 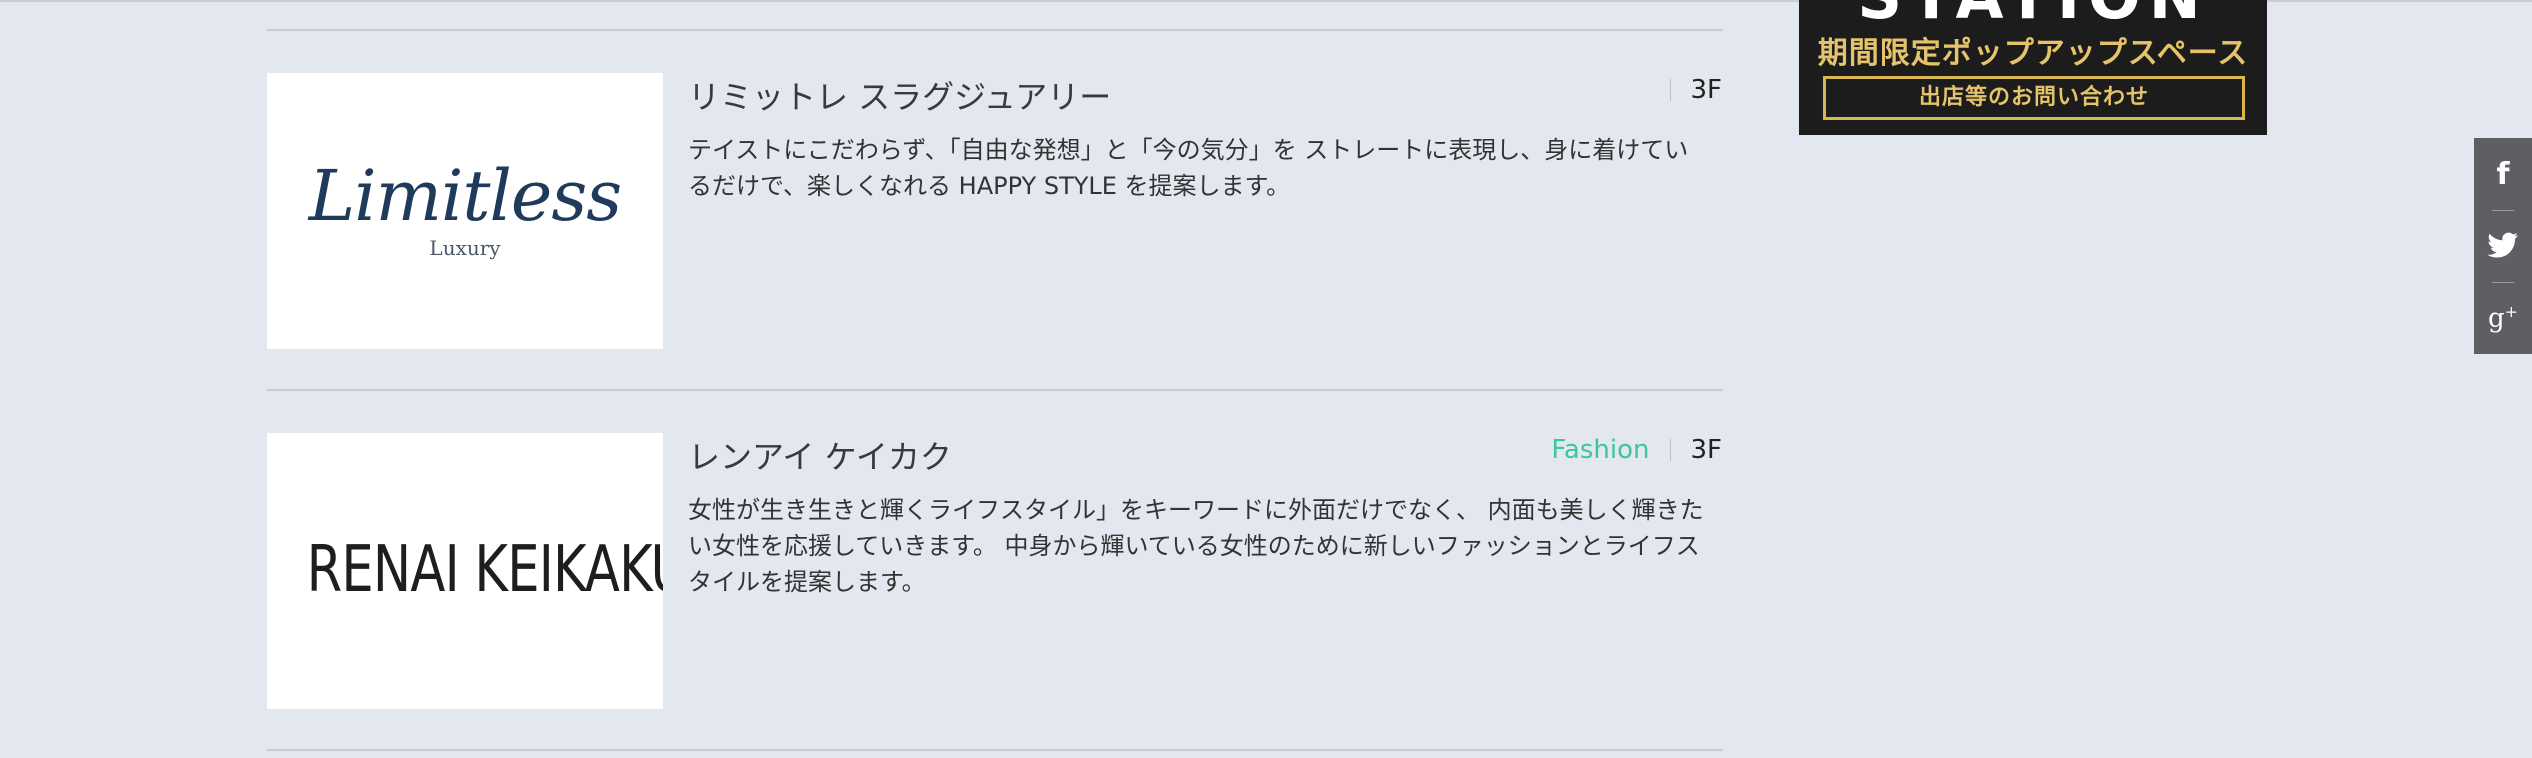 I want to click on logo-text: RENAI KEIKAKU, so click(x=484, y=570).